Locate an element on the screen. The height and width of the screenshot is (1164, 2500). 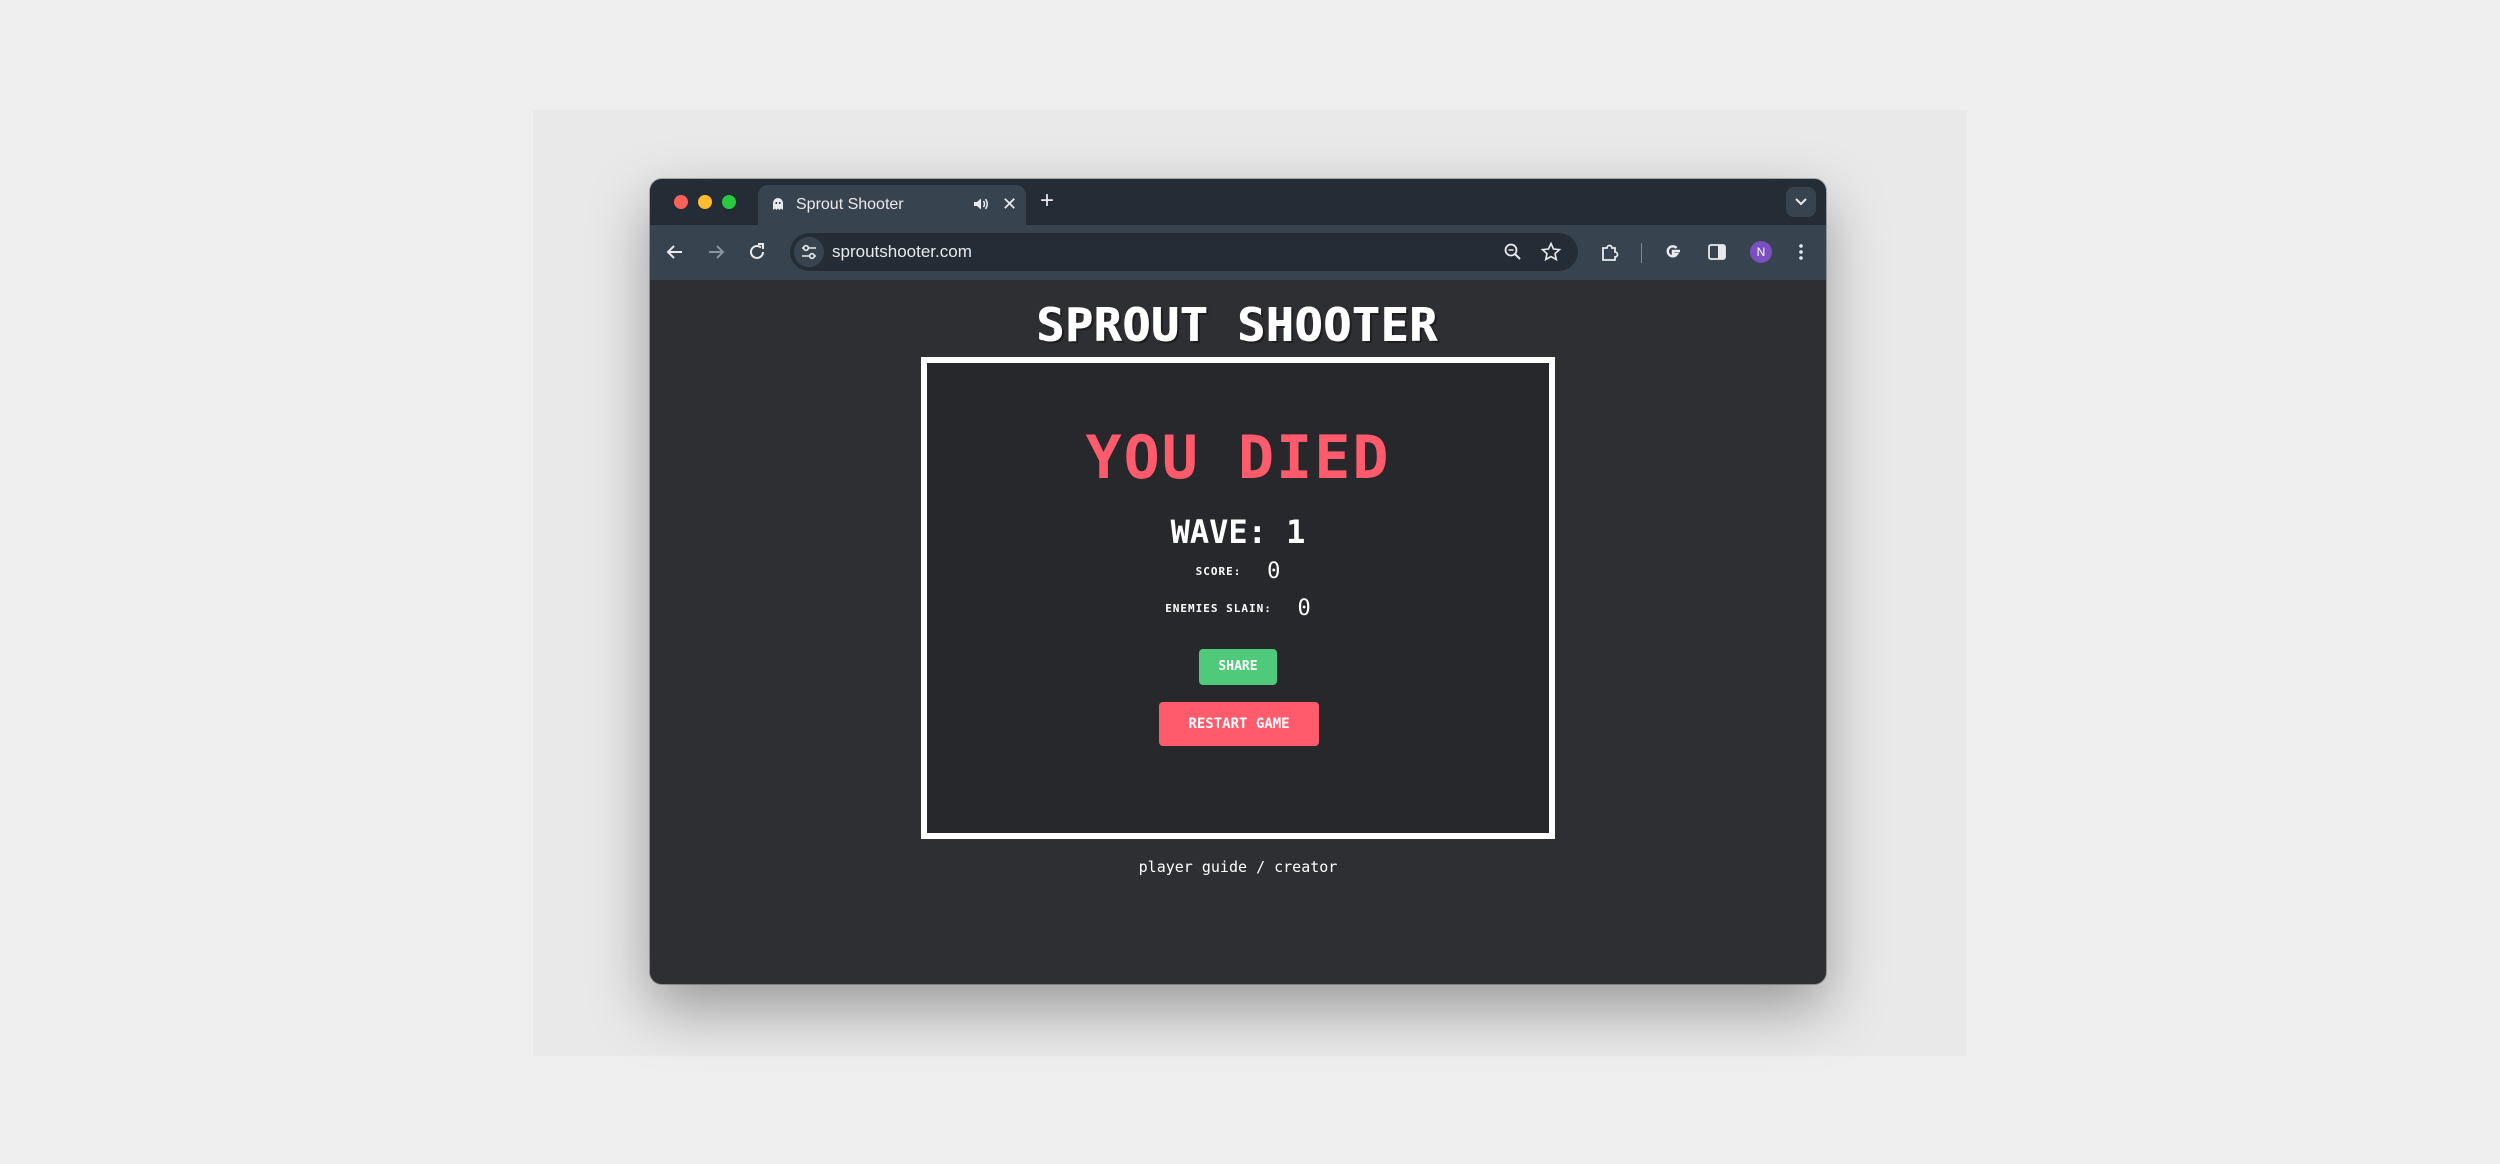
chevron-down-icon is located at coordinates (1801, 202).